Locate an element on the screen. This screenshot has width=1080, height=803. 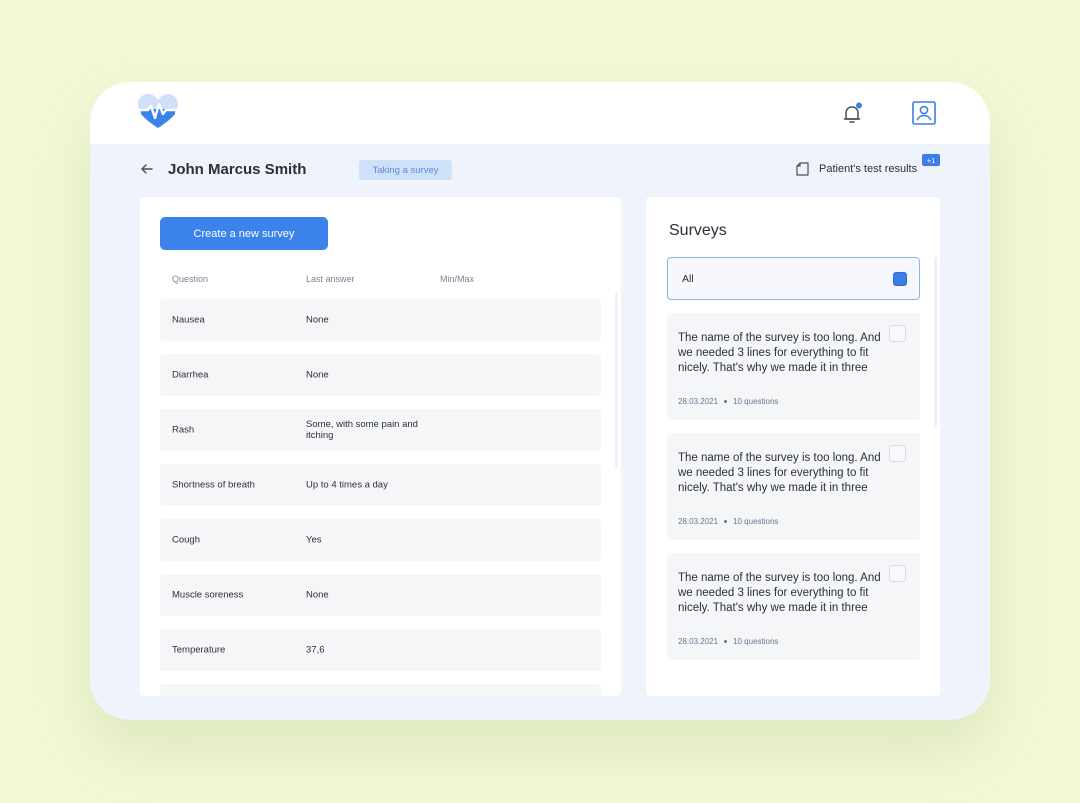
question-name: Nausea is located at coordinates (188, 320).